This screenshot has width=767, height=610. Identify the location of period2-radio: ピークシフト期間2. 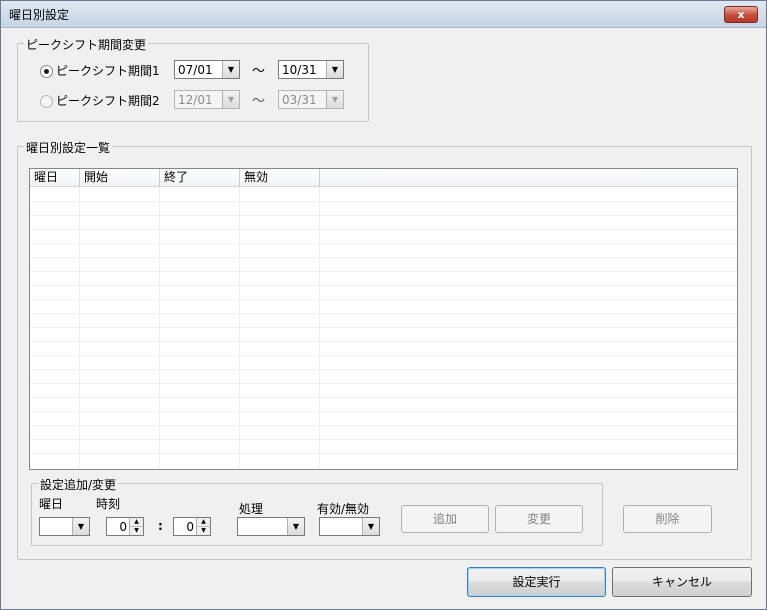
(100, 100).